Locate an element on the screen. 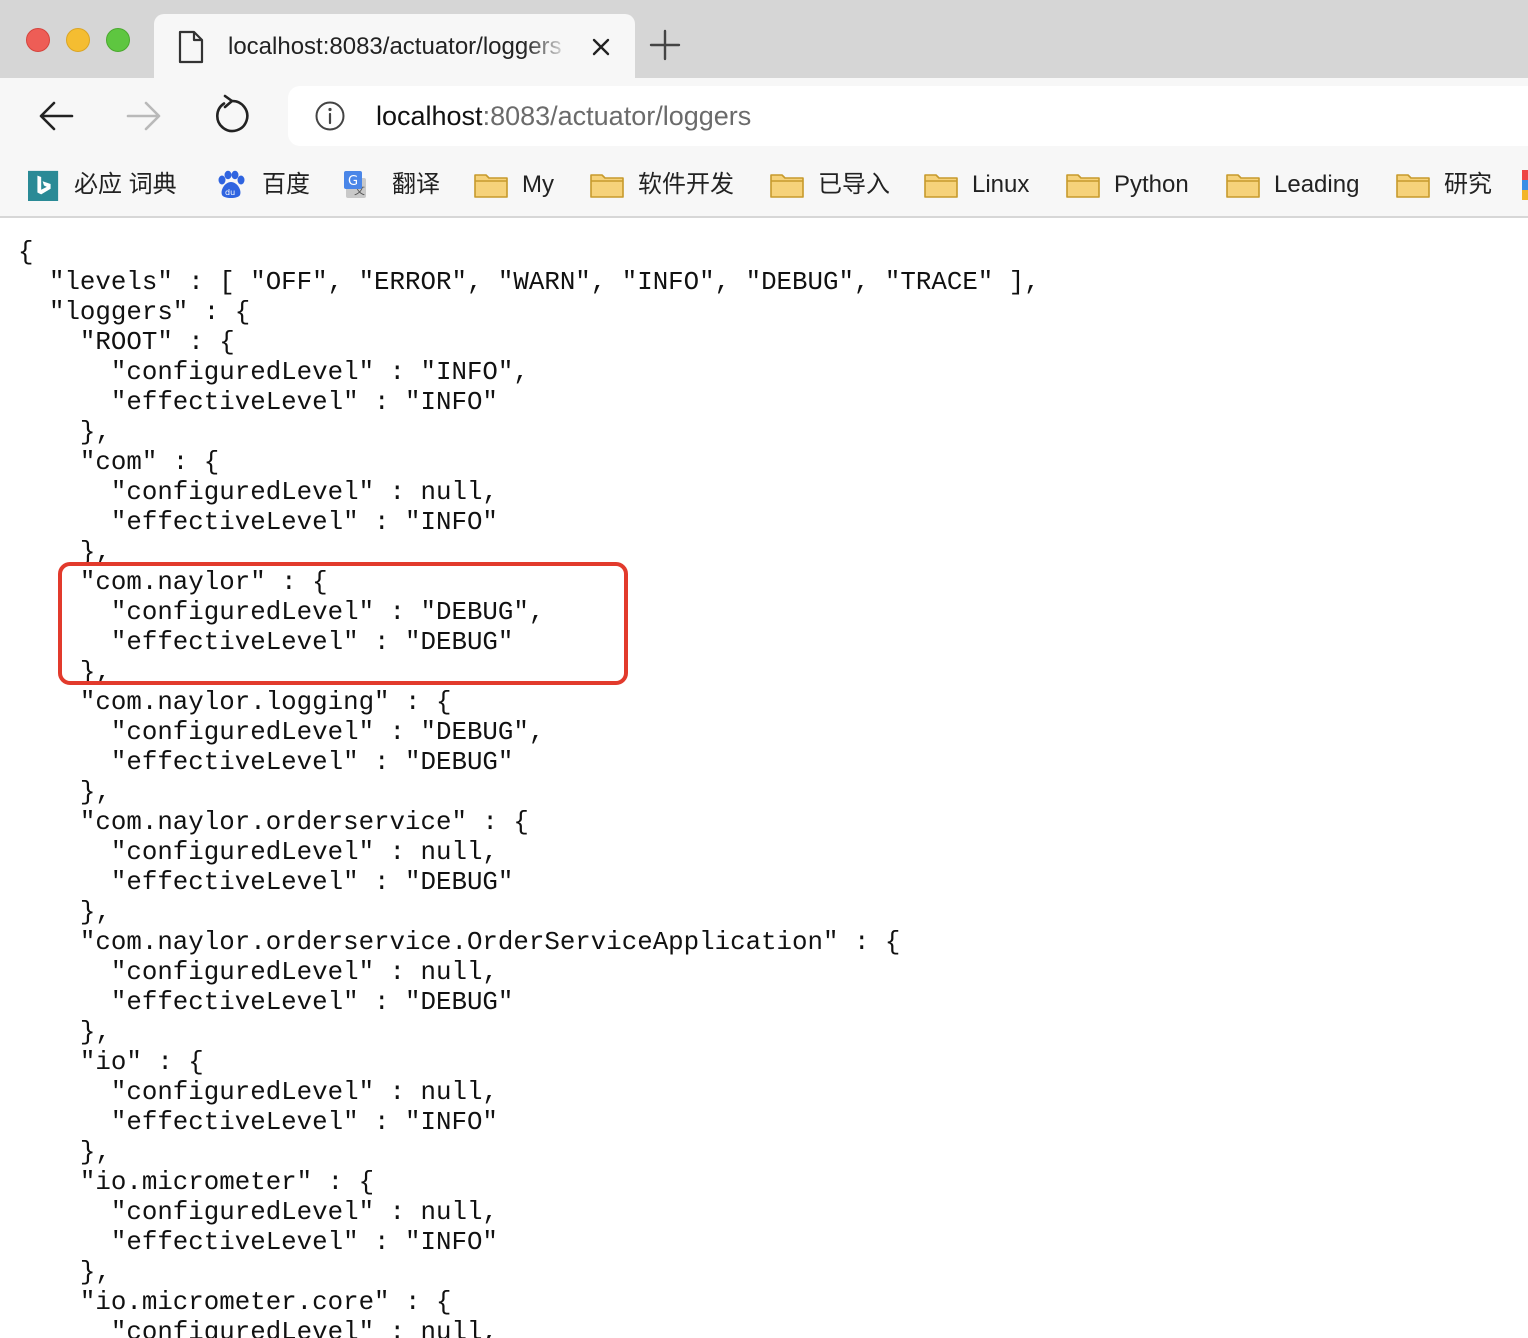 This screenshot has height=1338, width=1528. reload-icon is located at coordinates (232, 116).